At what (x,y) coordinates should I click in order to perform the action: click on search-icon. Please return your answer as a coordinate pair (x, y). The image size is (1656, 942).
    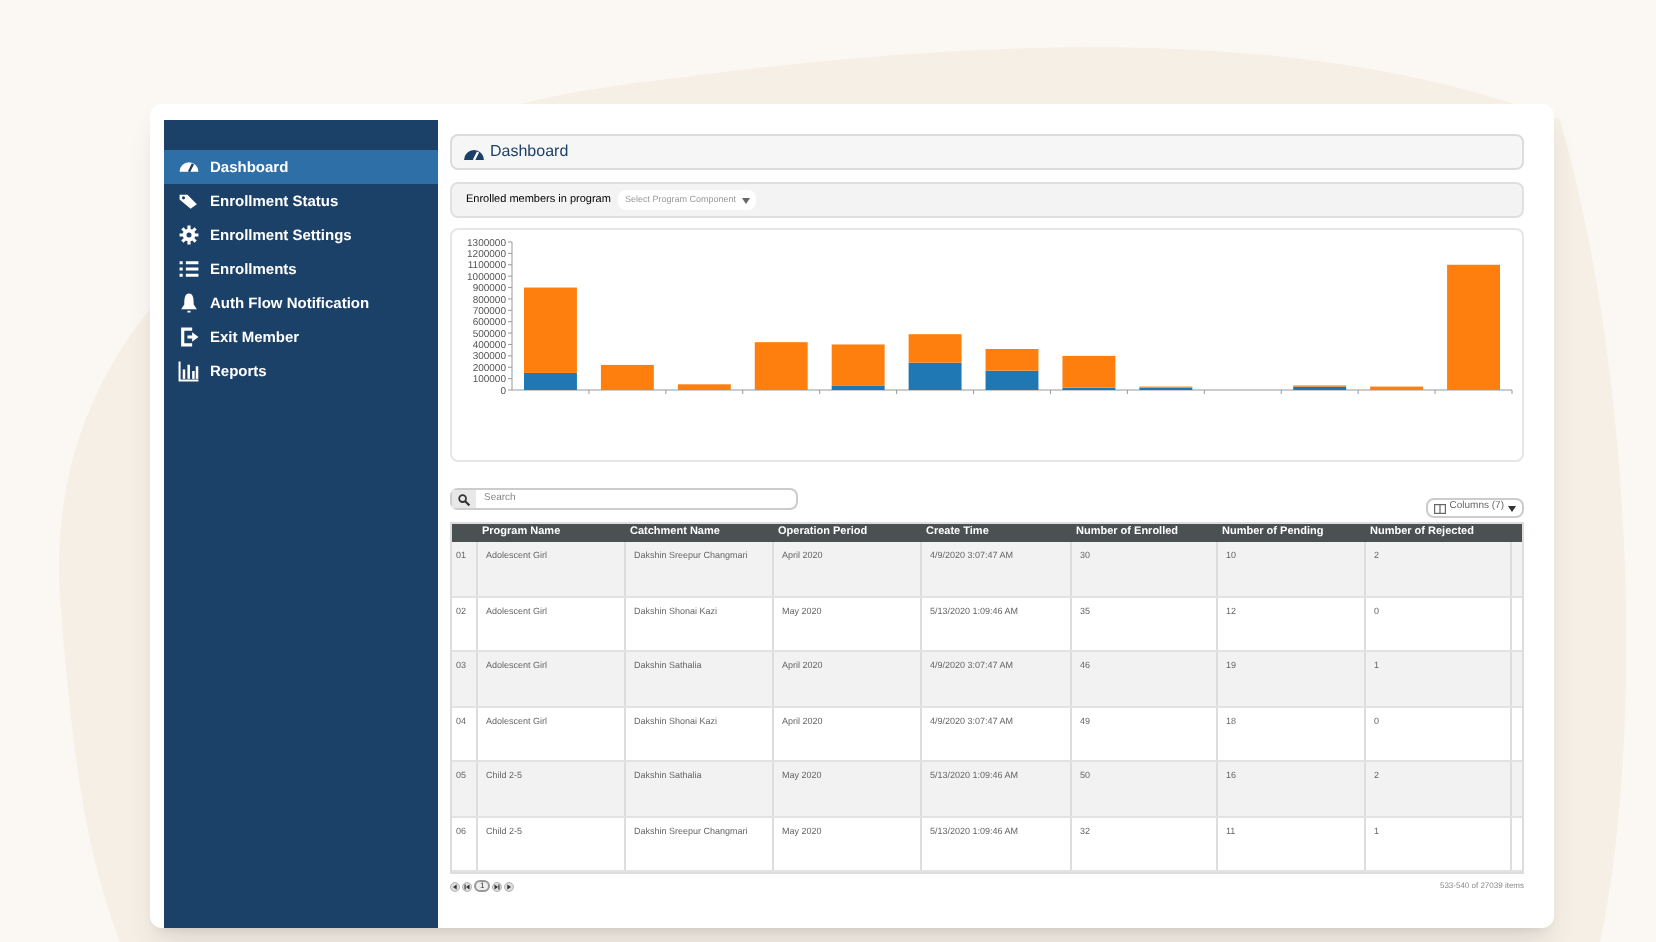
    Looking at the image, I should click on (464, 499).